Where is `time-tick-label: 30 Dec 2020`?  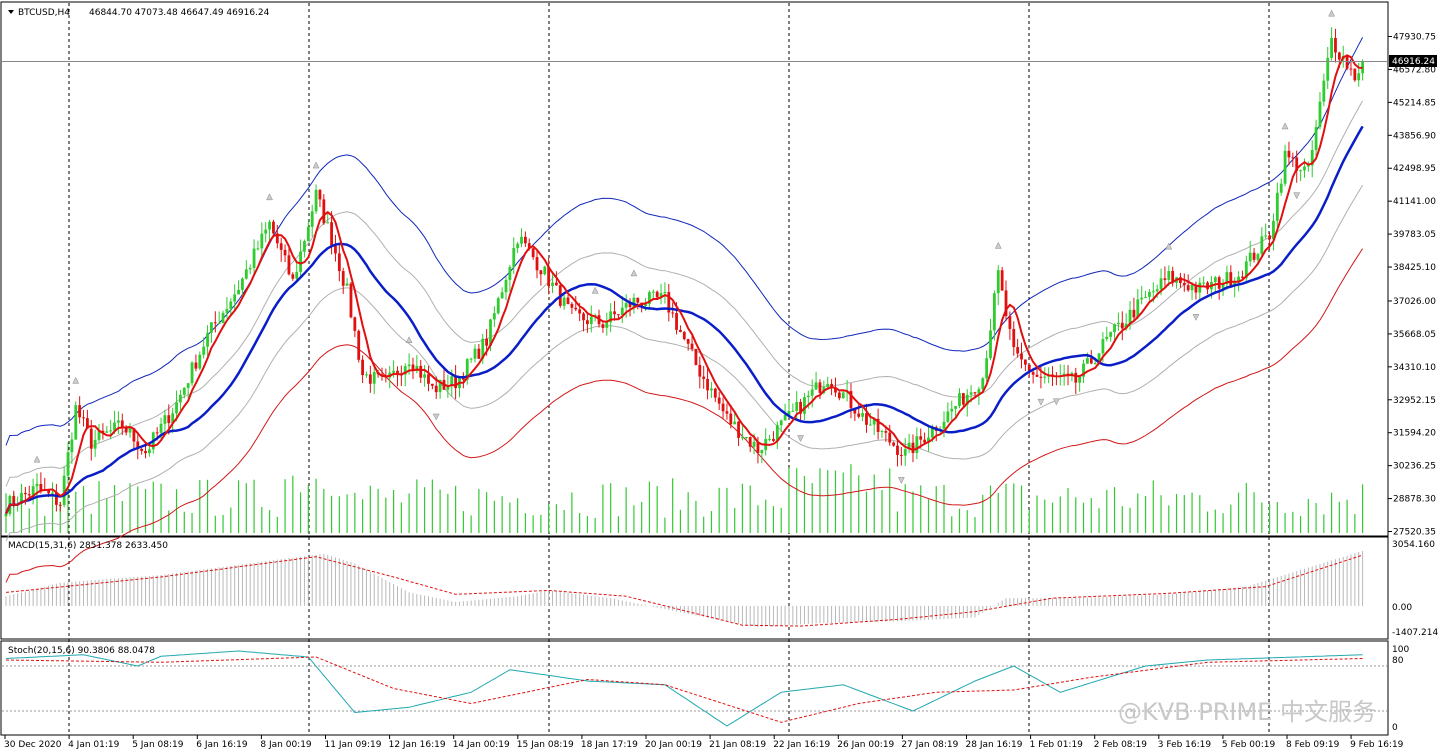 time-tick-label: 30 Dec 2020 is located at coordinates (33, 745).